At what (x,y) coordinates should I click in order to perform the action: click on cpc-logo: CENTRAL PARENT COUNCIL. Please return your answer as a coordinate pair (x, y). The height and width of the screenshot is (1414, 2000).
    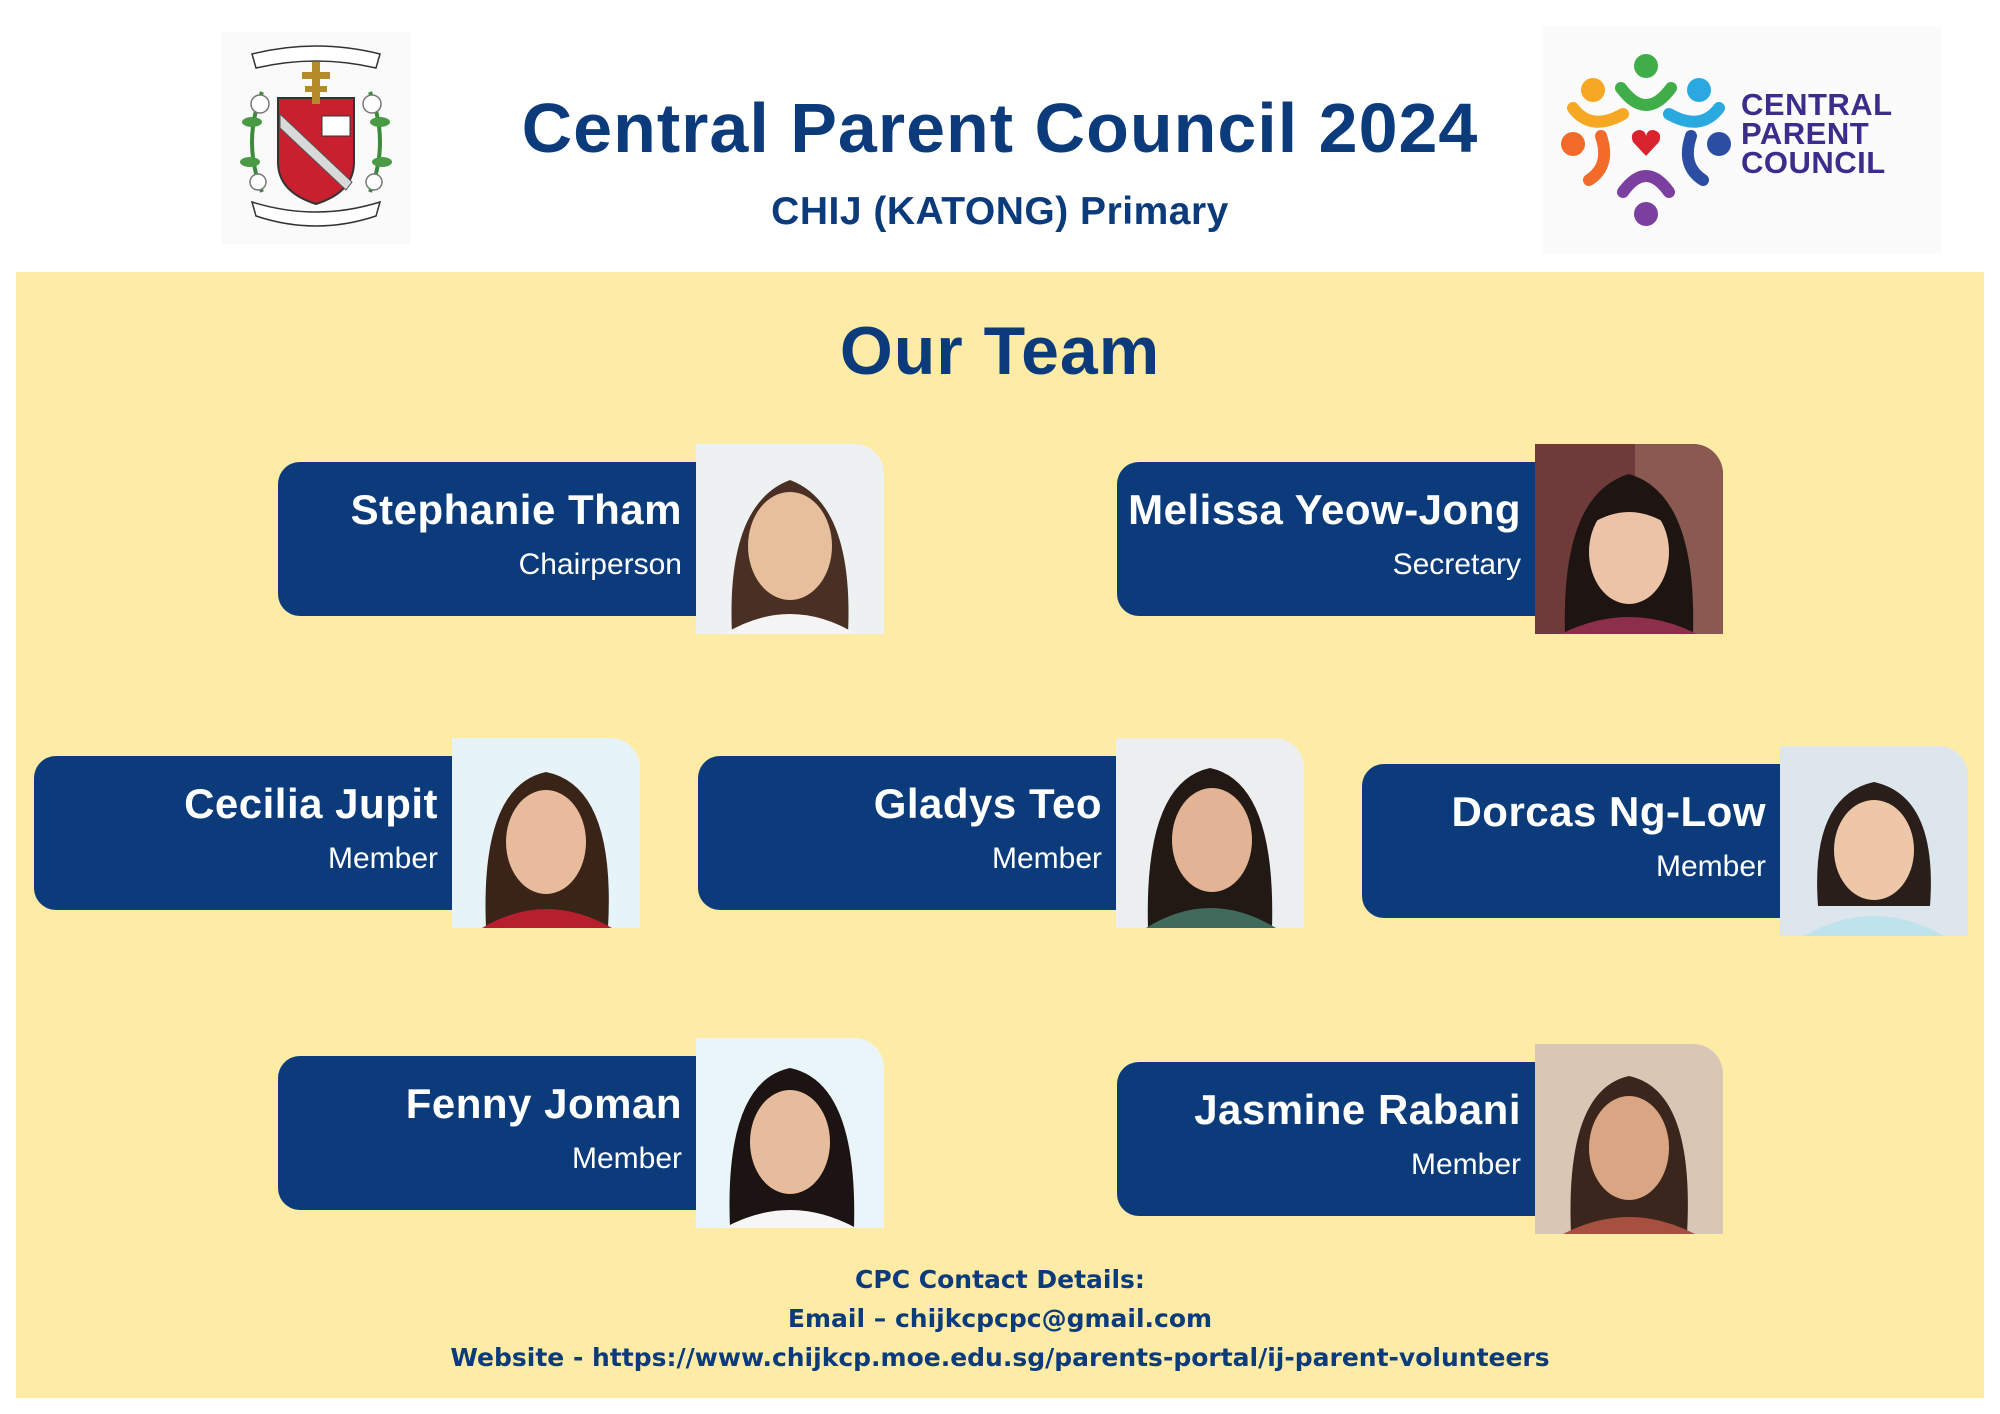
    Looking at the image, I should click on (1742, 140).